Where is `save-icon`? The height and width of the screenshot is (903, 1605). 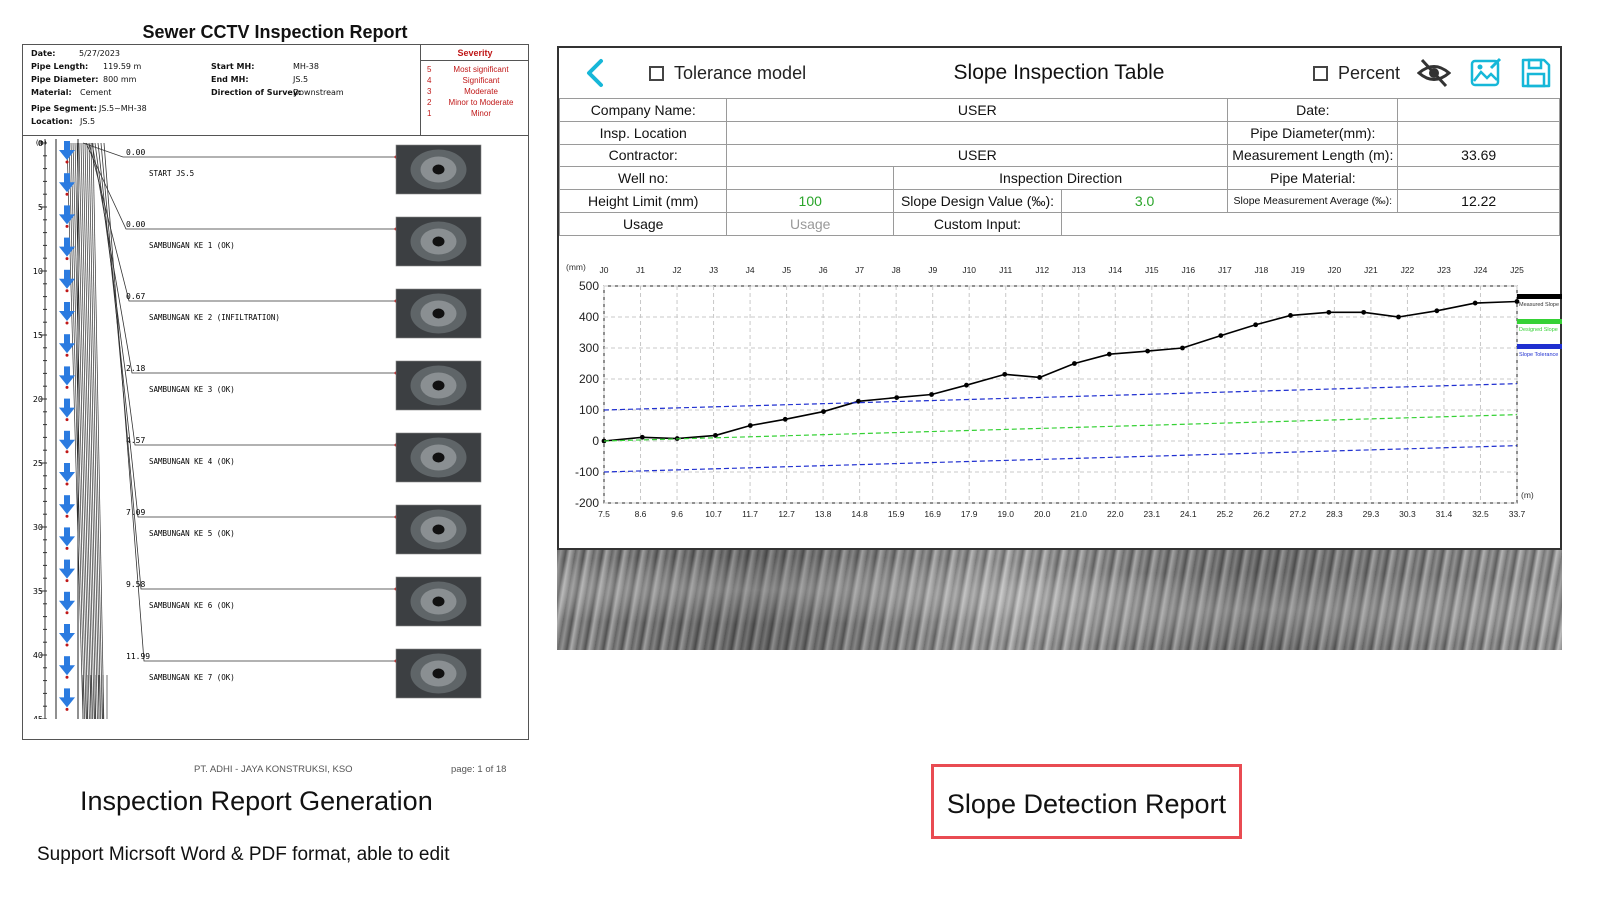
save-icon is located at coordinates (1536, 73).